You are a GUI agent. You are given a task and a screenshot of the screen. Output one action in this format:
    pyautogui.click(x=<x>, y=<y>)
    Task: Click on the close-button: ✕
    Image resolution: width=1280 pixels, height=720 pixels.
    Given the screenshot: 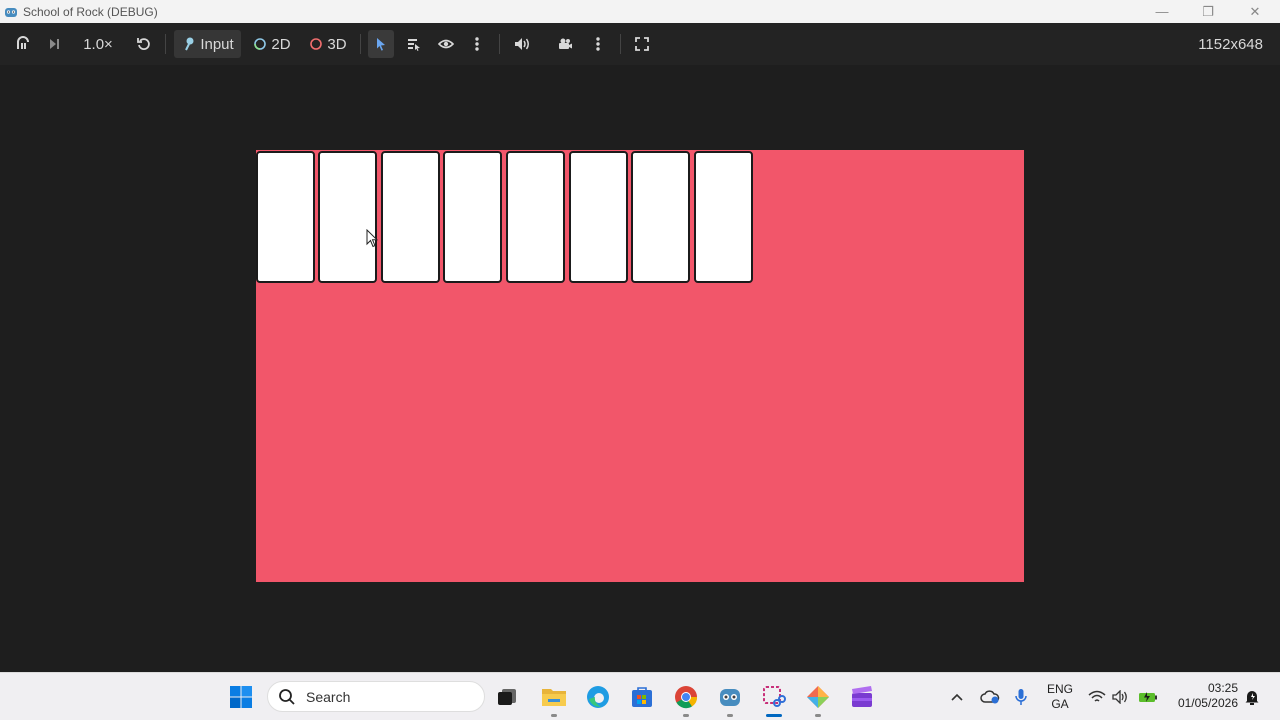 What is the action you would take?
    pyautogui.click(x=1255, y=11)
    